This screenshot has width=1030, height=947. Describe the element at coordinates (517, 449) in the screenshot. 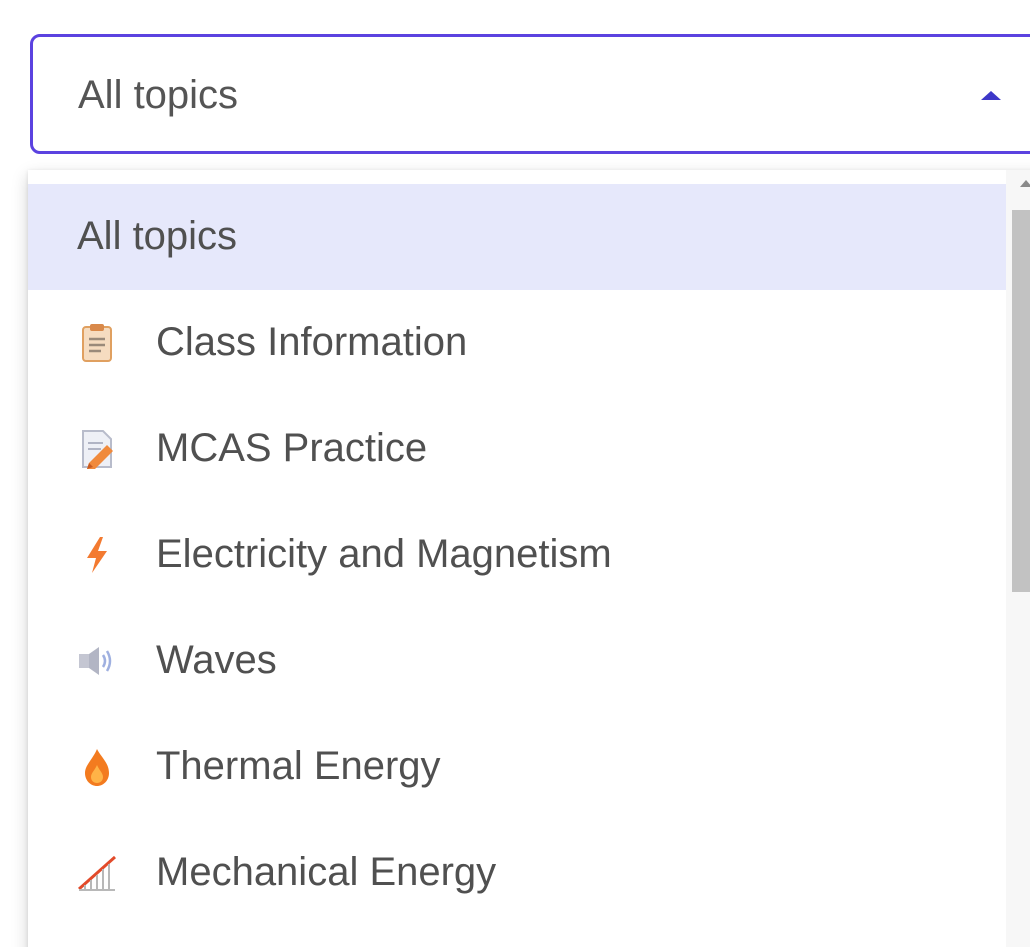

I see `option-mcas-practice: MCAS Practice` at that location.